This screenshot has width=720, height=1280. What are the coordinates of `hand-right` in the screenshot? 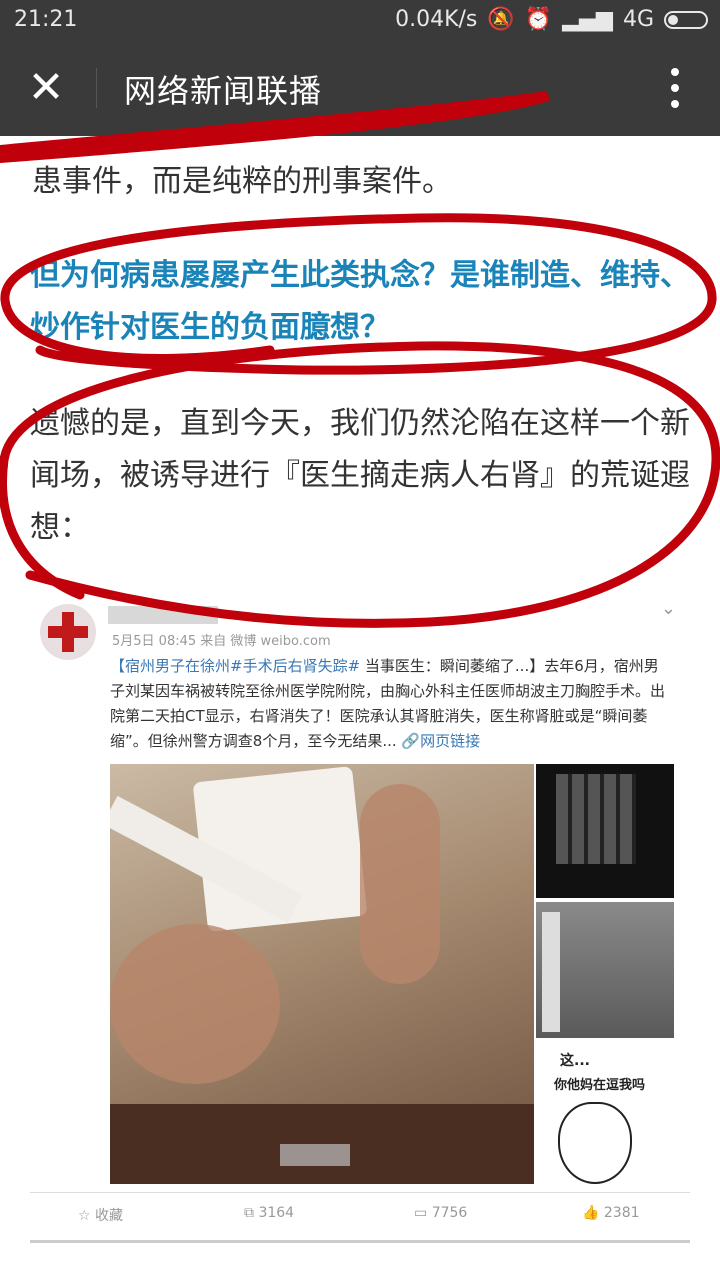 It's located at (400, 884).